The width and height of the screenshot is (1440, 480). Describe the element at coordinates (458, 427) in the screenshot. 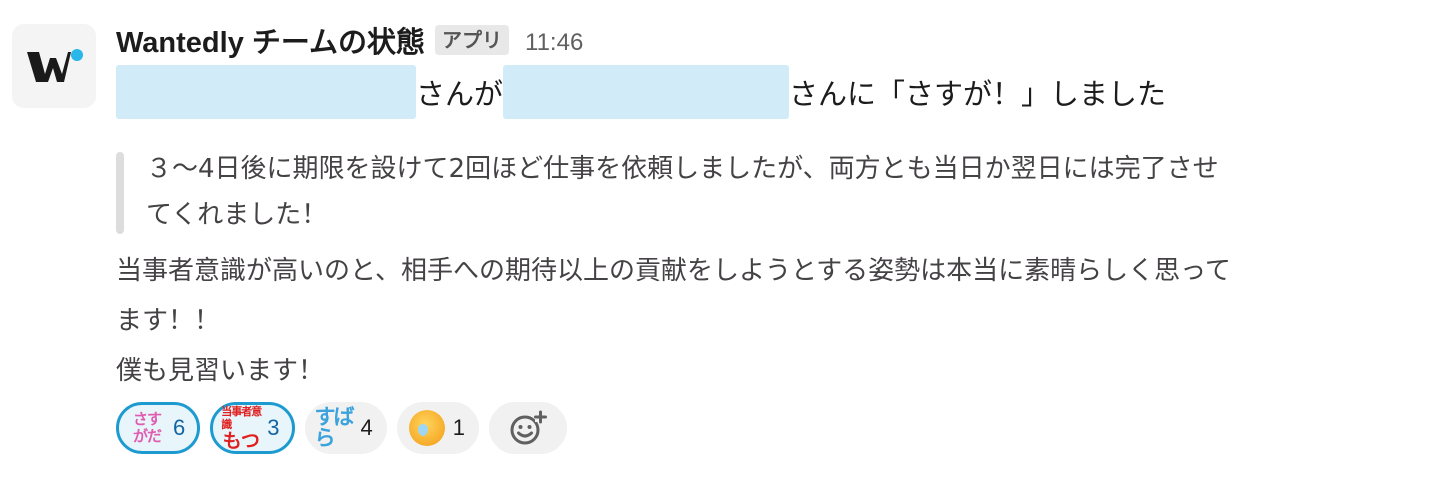

I see `reaction-count: 1` at that location.